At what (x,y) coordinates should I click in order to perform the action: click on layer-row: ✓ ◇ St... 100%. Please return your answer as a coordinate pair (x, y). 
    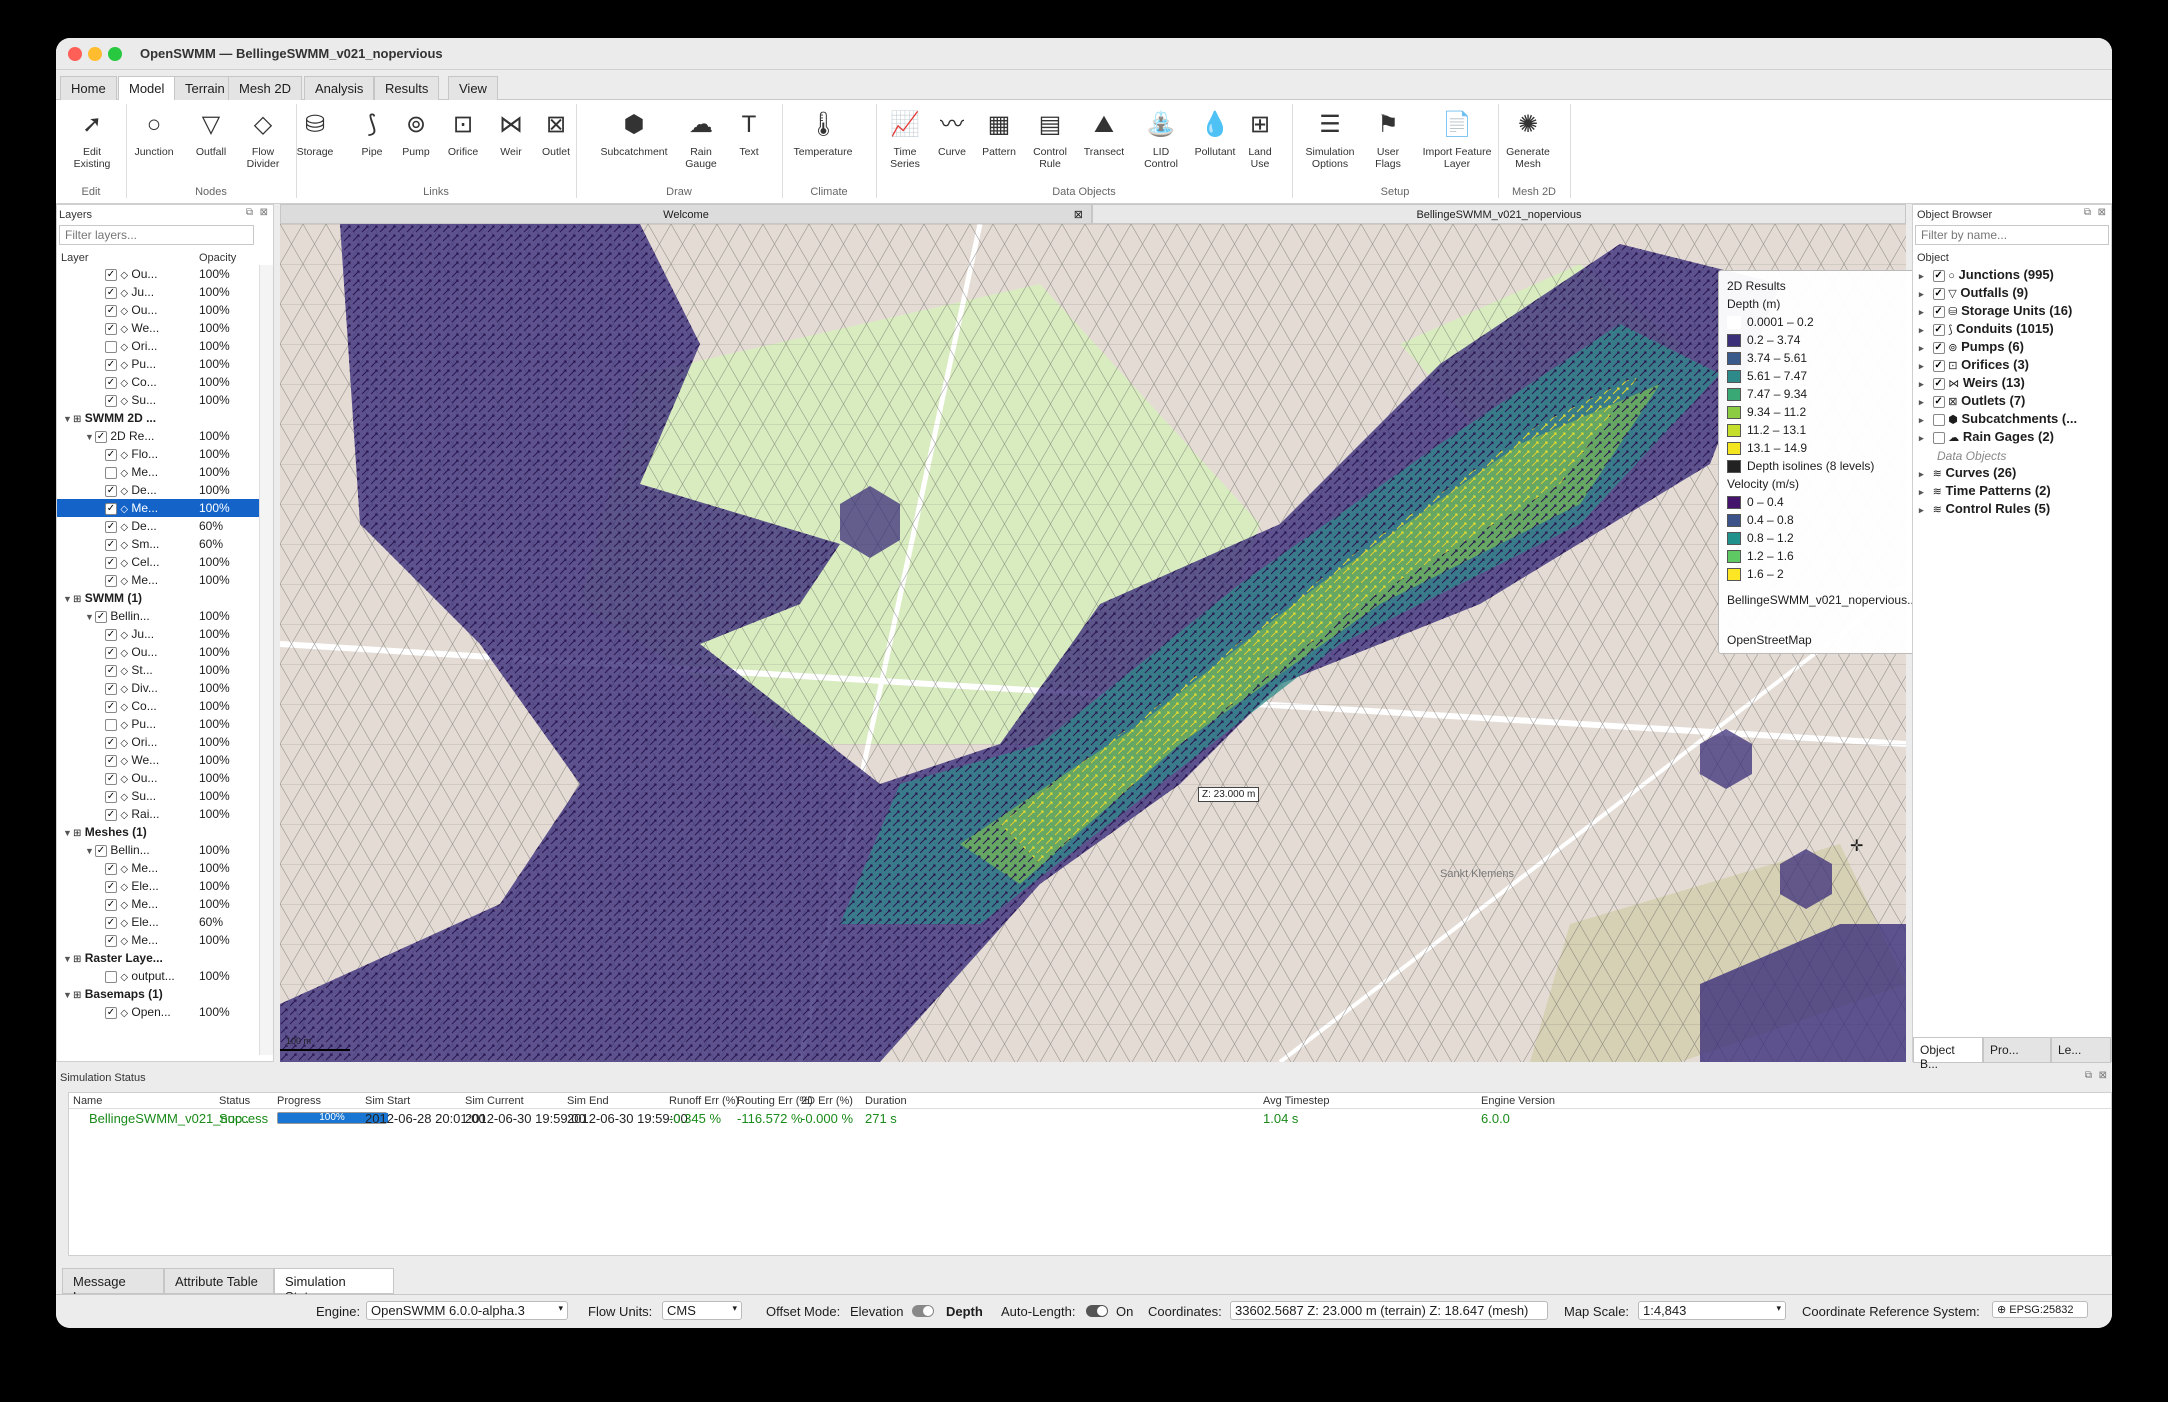
    Looking at the image, I should click on (158, 670).